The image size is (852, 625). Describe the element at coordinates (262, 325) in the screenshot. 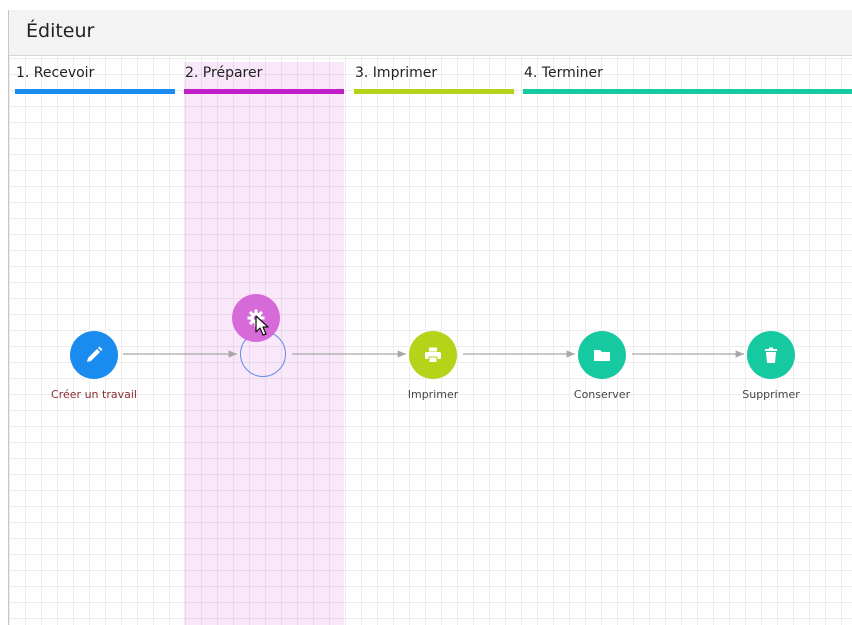

I see `mouse-cursor-icon` at that location.